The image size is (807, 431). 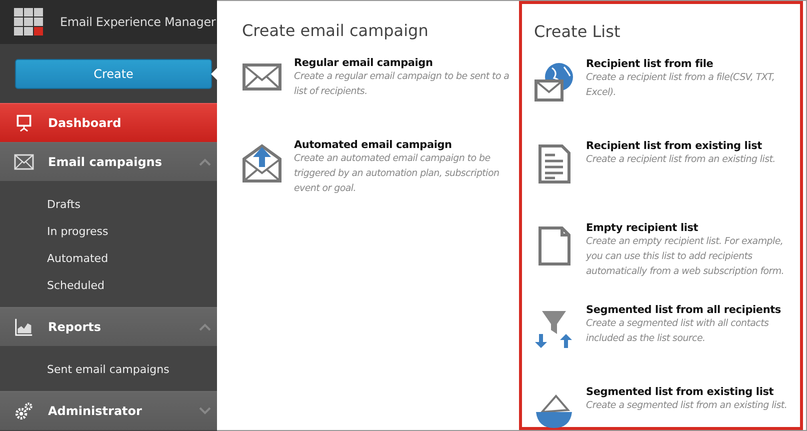 I want to click on option-description: Create a regular email campaign to be sent to a list of recipients., so click(x=402, y=84).